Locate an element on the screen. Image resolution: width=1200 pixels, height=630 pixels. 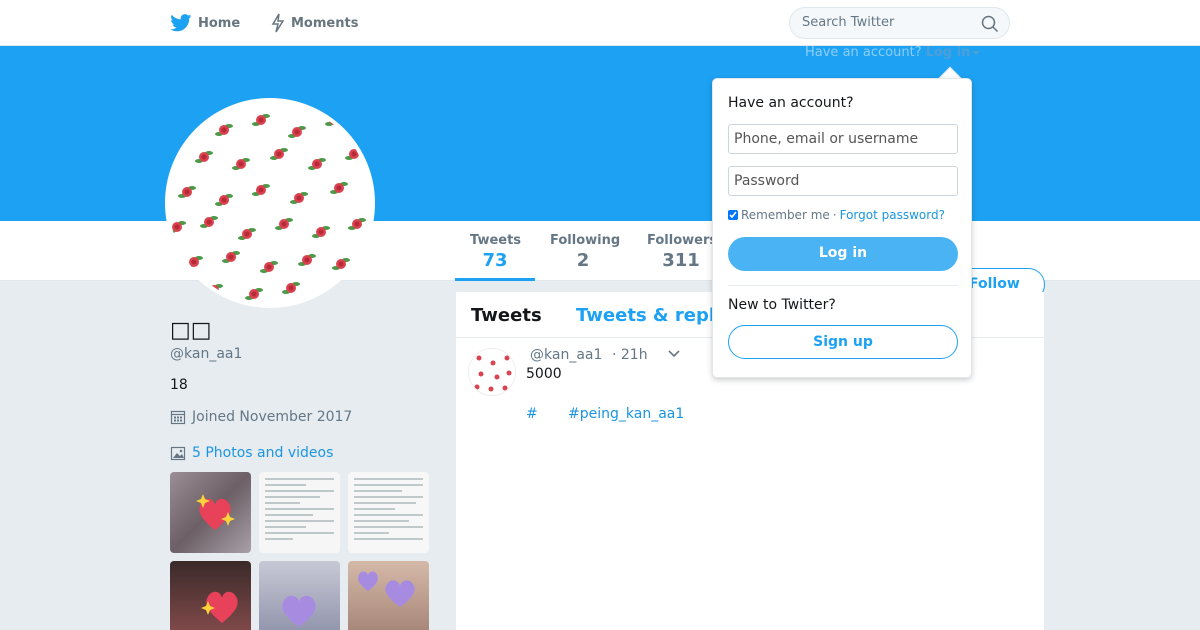
new-to-twitter-text: New to Twitter? is located at coordinates (782, 305).